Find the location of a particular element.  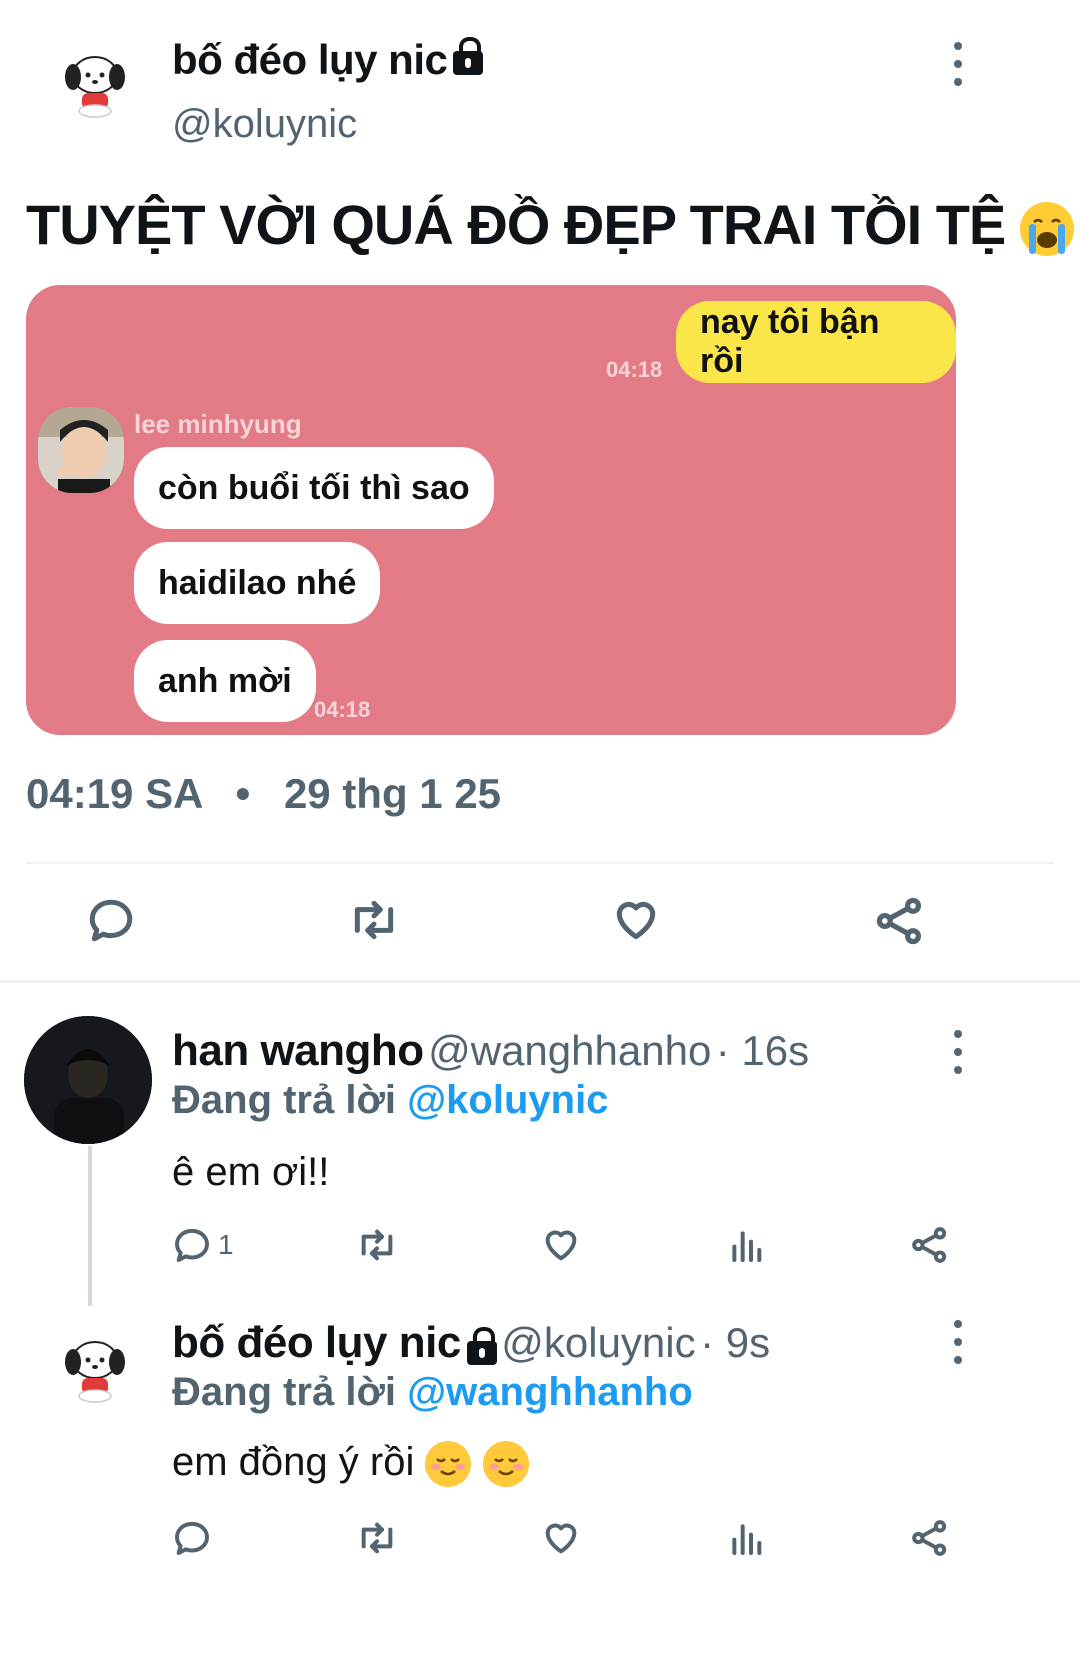

reply-button: 1 is located at coordinates (203, 1245).